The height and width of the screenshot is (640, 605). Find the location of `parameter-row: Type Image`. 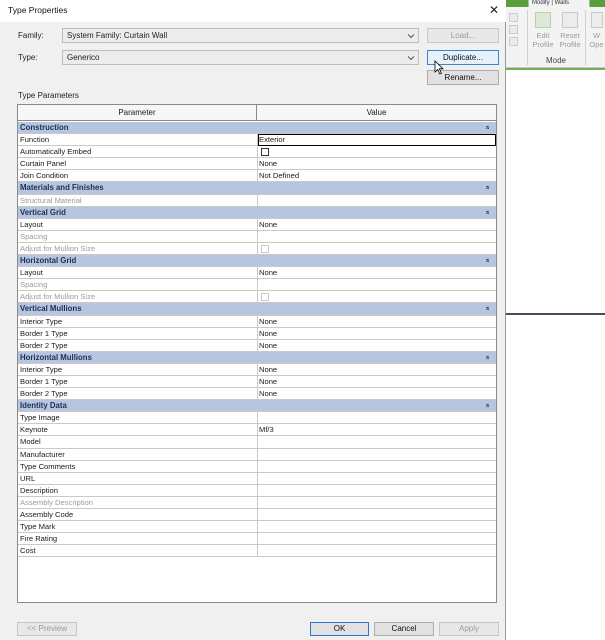

parameter-row: Type Image is located at coordinates (257, 418).